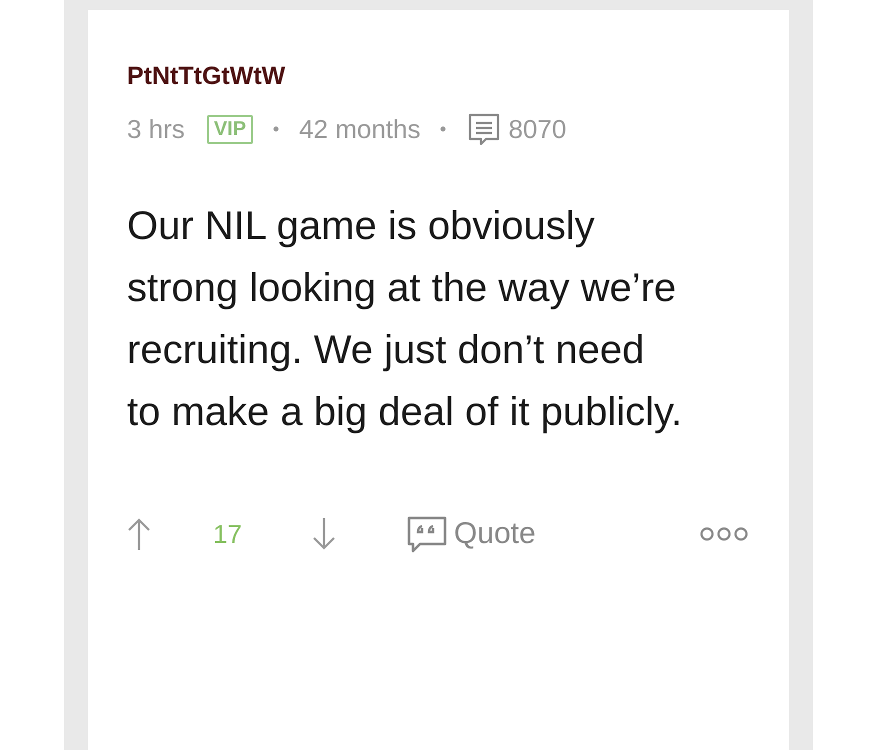  Describe the element at coordinates (206, 76) in the screenshot. I see `author-name: PtNtTtGtWtW` at that location.